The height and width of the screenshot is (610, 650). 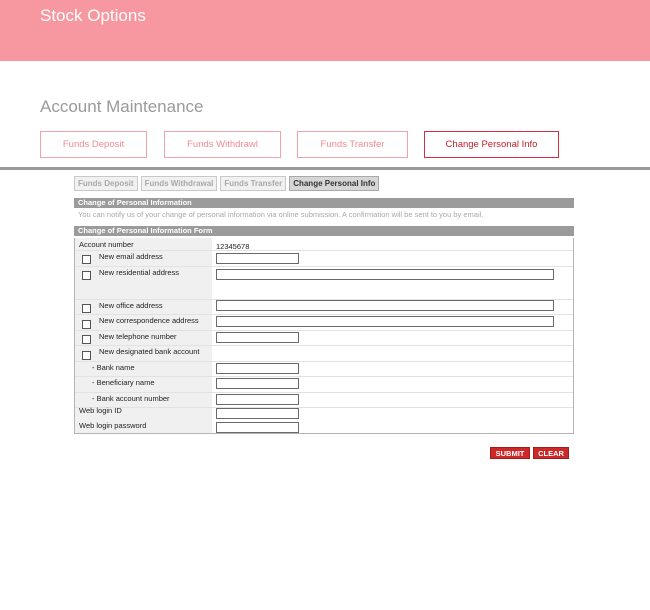 What do you see at coordinates (257, 399) in the screenshot?
I see `bank-account-number-field` at bounding box center [257, 399].